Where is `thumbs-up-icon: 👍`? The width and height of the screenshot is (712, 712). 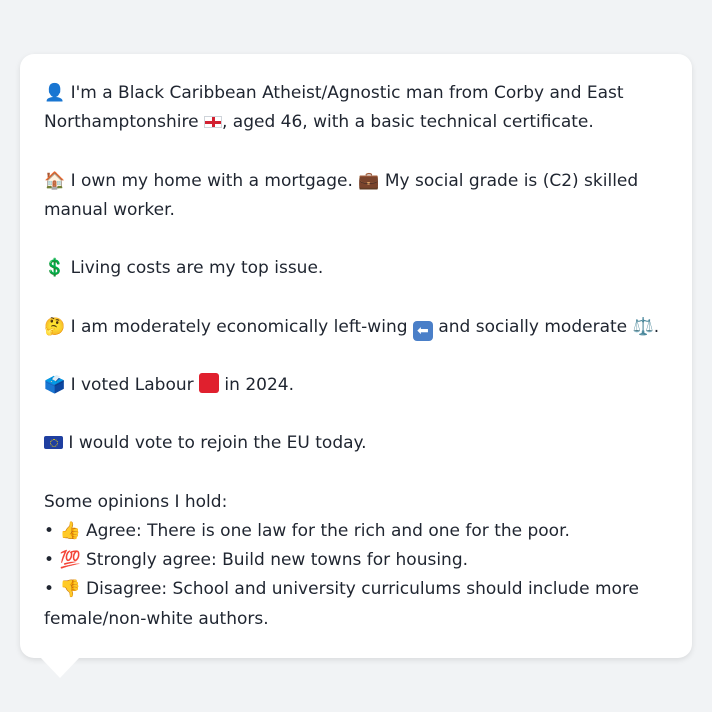 thumbs-up-icon: 👍 is located at coordinates (70, 530).